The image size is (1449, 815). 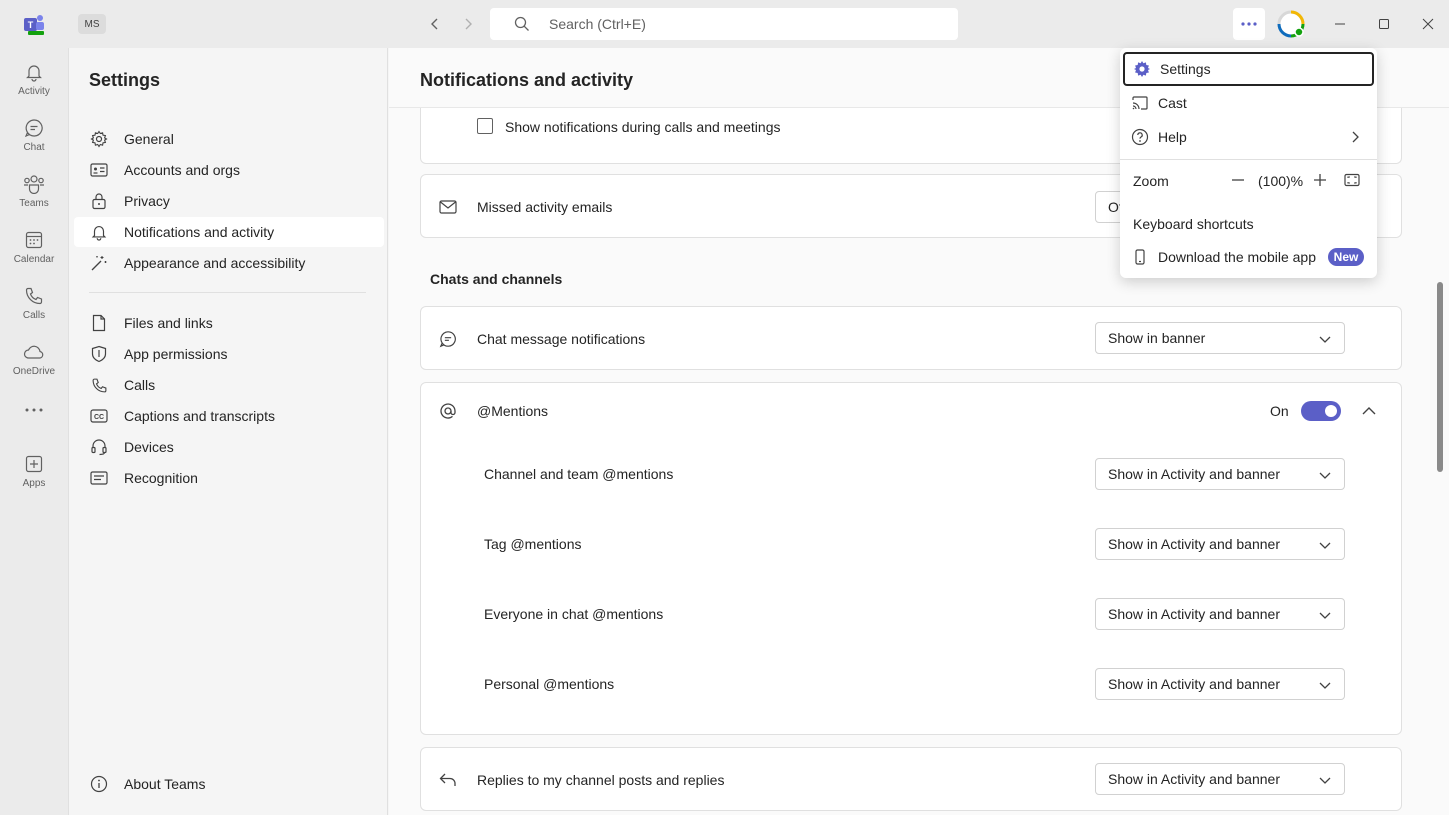 What do you see at coordinates (229, 201) in the screenshot?
I see `settings-item-privacy: Privacy` at bounding box center [229, 201].